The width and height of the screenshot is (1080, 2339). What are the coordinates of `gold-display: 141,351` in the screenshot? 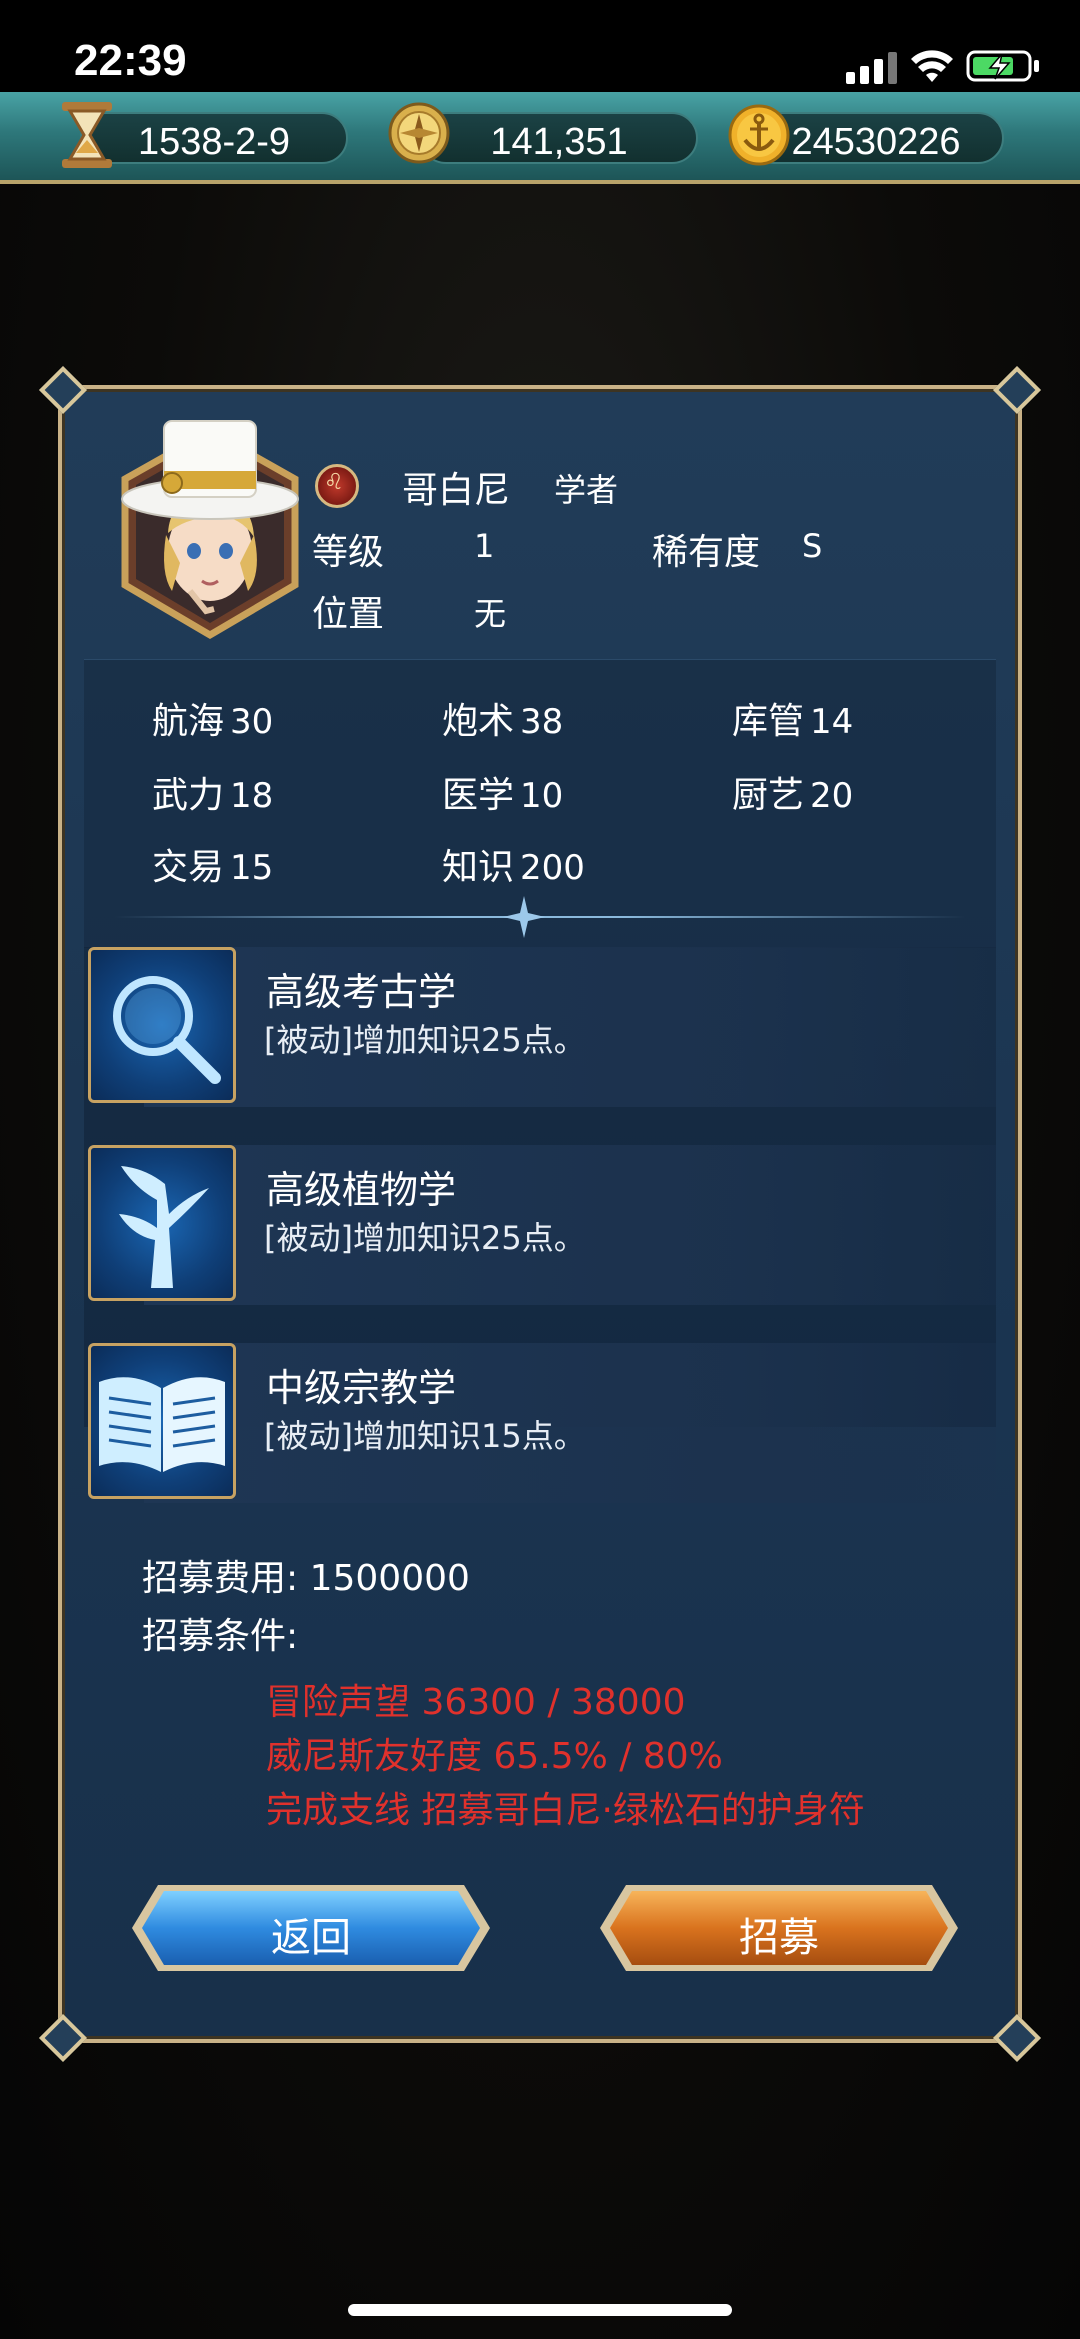 It's located at (559, 138).